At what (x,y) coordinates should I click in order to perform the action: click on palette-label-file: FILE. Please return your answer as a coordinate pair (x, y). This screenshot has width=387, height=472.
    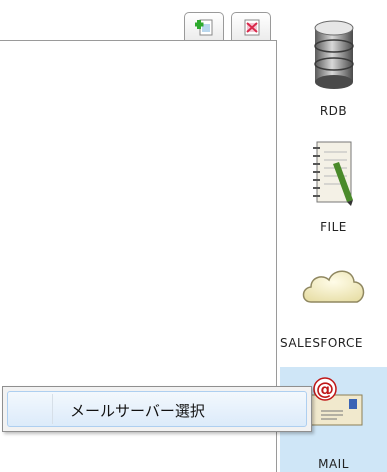
    Looking at the image, I should click on (333, 227).